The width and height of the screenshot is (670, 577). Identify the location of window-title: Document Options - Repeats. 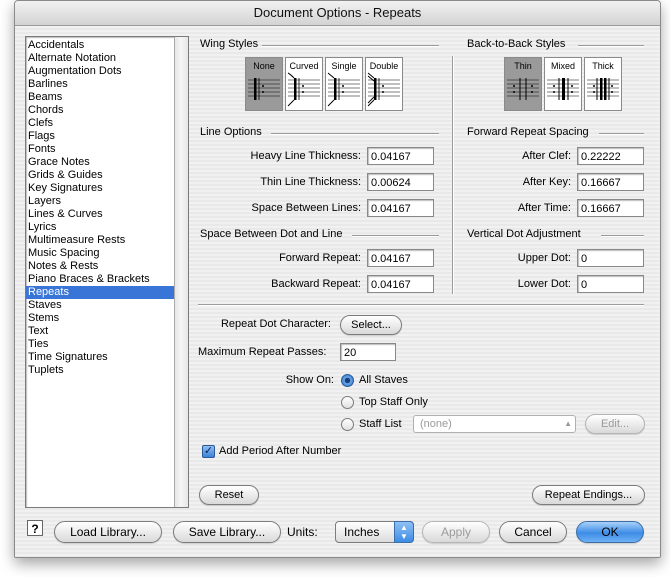
(337, 12).